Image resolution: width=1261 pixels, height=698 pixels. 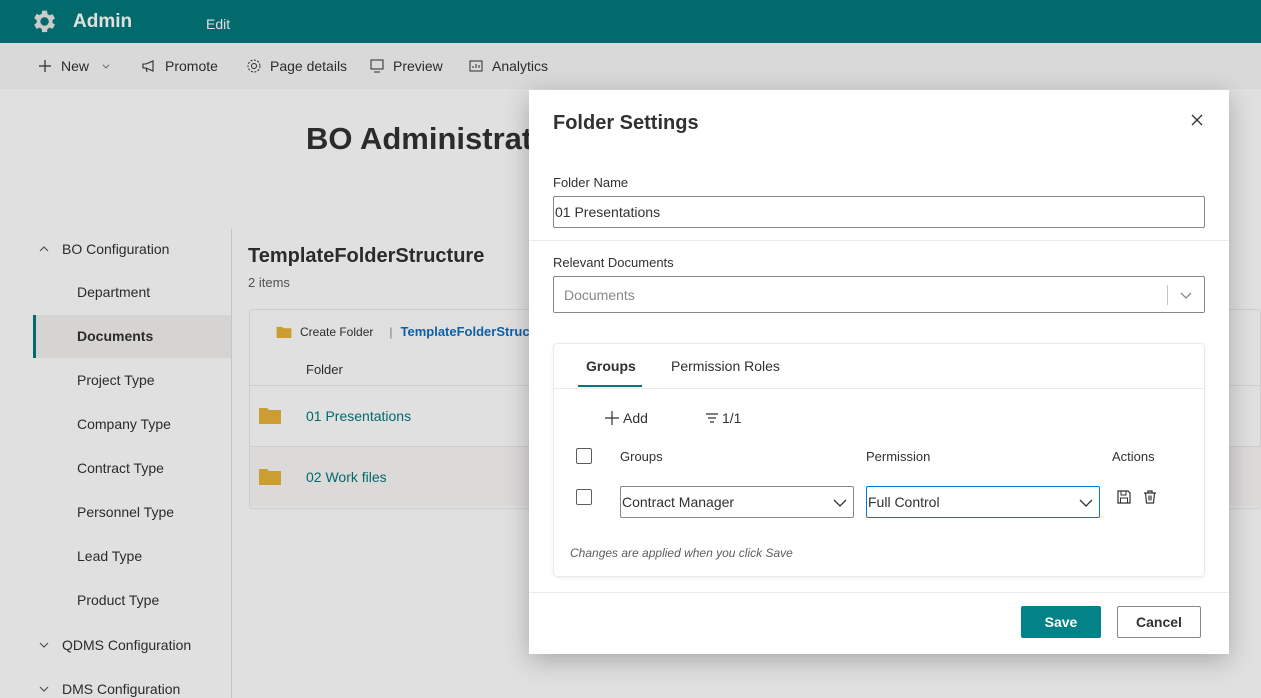 What do you see at coordinates (612, 418) in the screenshot?
I see `plus-icon` at bounding box center [612, 418].